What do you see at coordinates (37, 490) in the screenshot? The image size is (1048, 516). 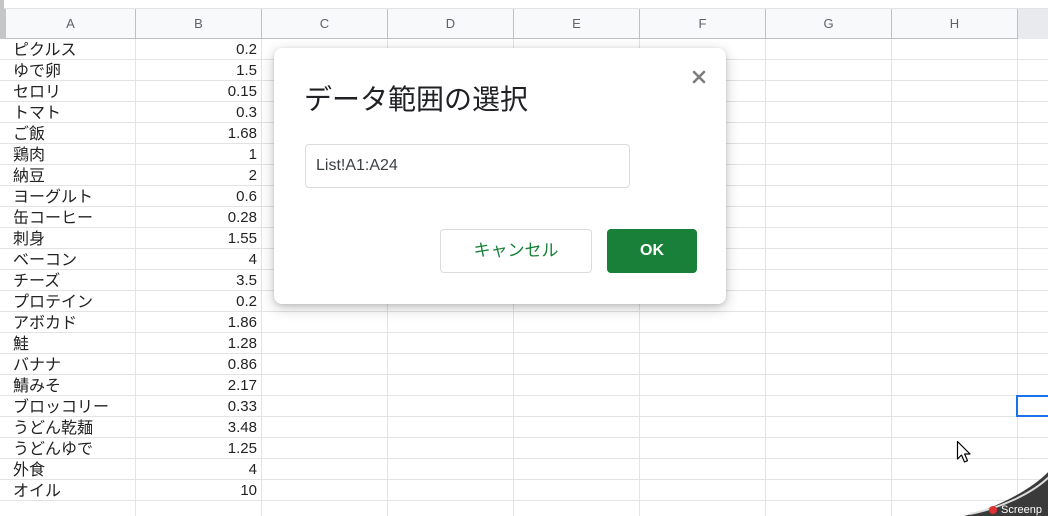 I see `cell-item-name: オイル` at bounding box center [37, 490].